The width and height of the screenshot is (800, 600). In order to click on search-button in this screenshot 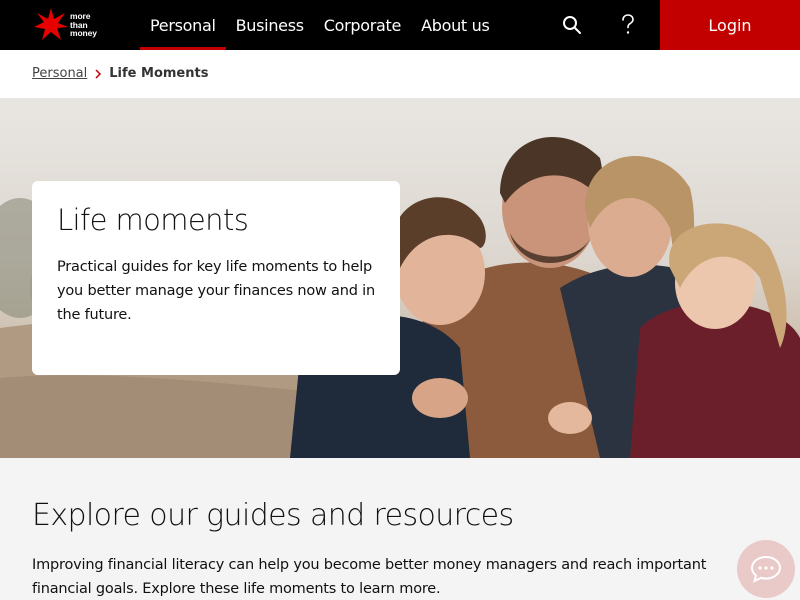, I will do `click(572, 25)`.